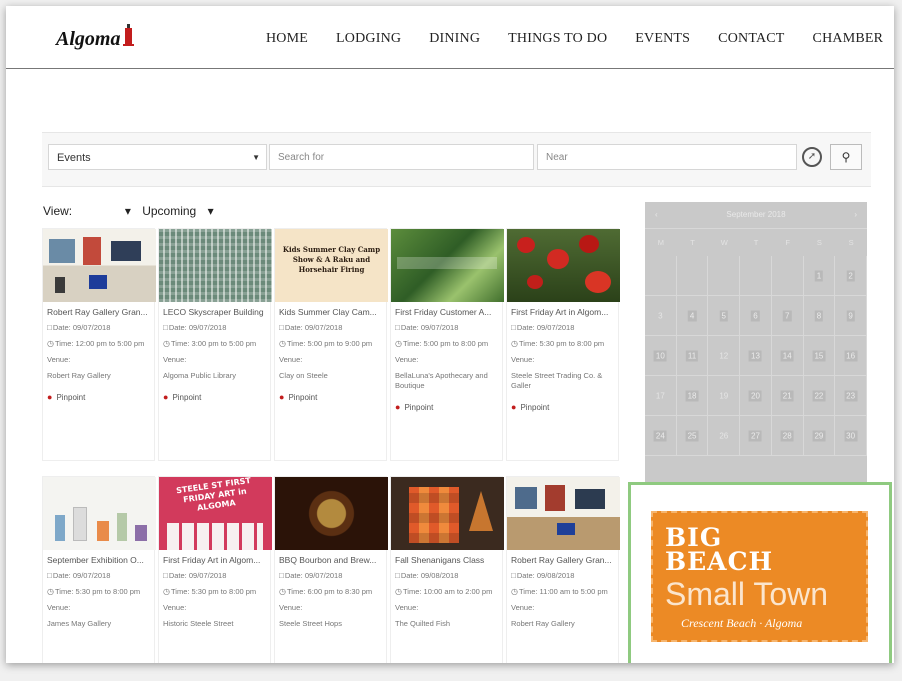 This screenshot has height=681, width=902. I want to click on event-image-bourbon, so click(331, 513).